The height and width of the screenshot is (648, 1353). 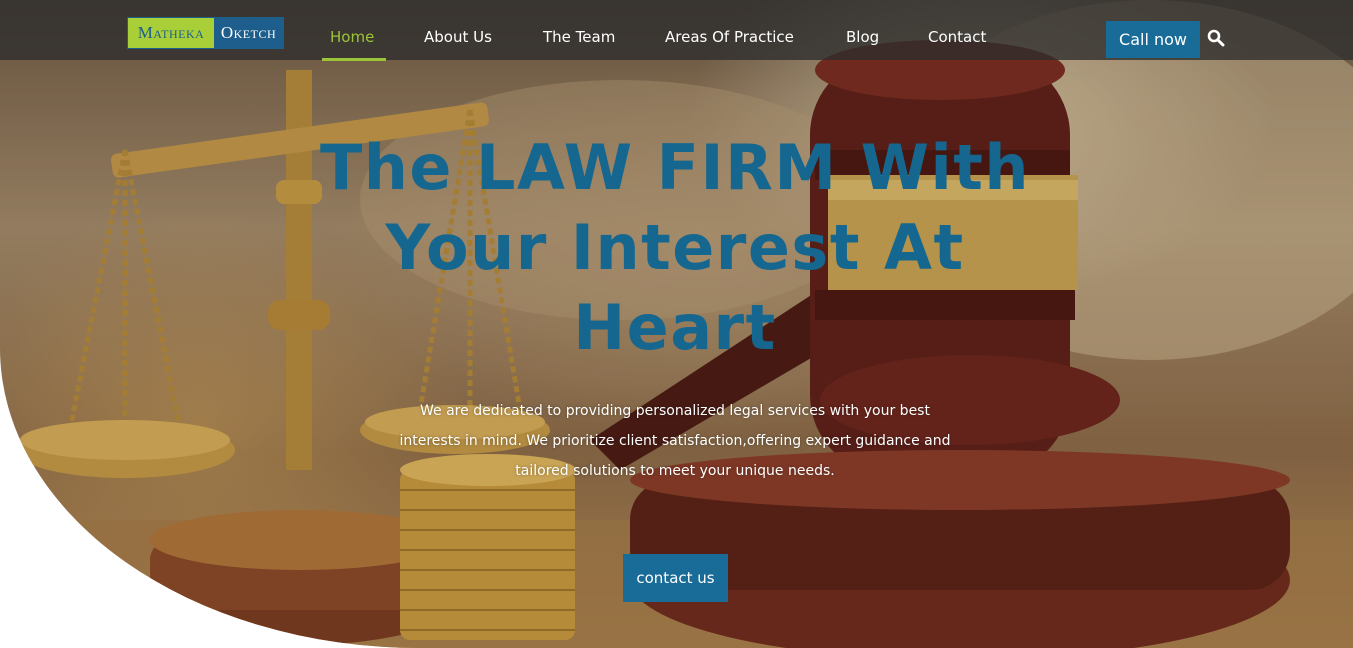 I want to click on contact-us-label: contact us, so click(x=675, y=578).